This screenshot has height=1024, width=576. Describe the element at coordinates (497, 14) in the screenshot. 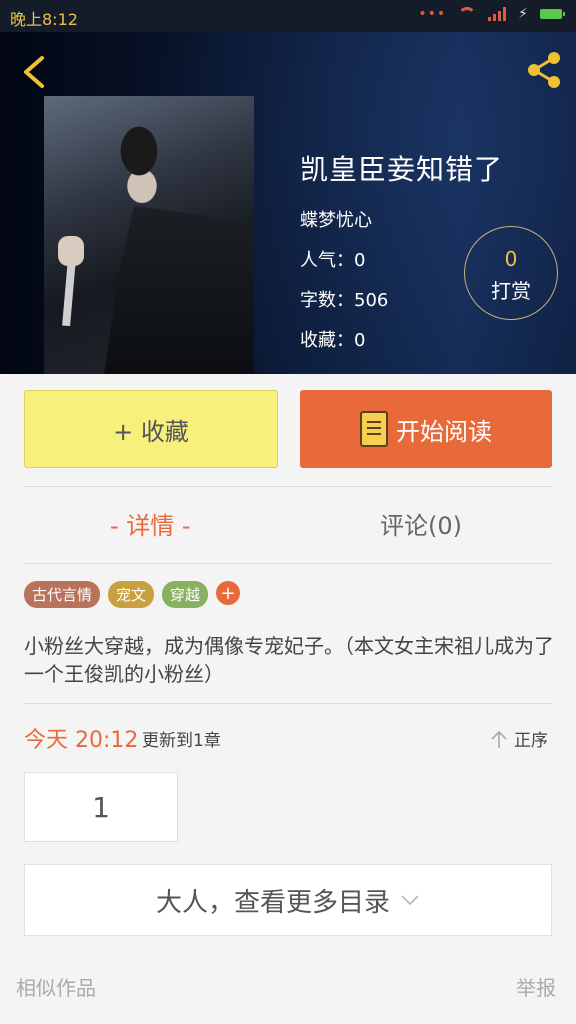

I see `signal-icon` at that location.